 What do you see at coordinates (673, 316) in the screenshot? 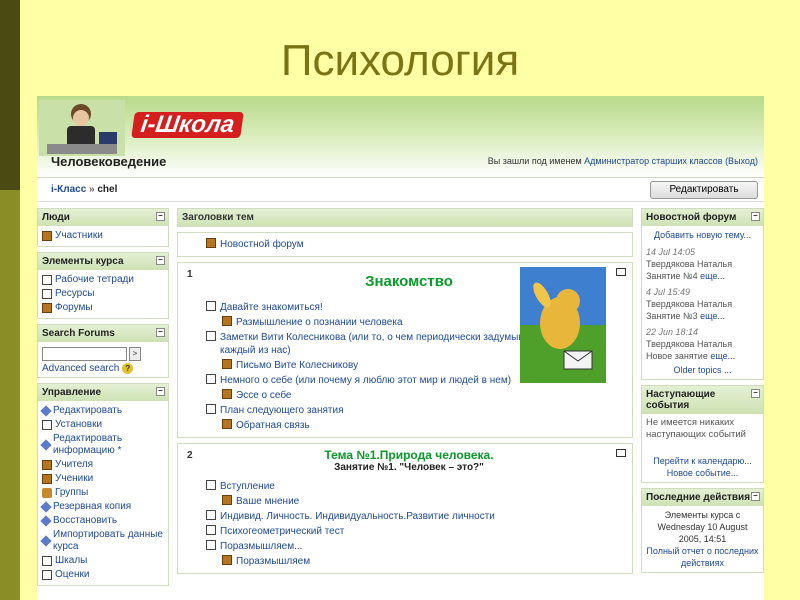
I see `post-title: Занятие №3` at bounding box center [673, 316].